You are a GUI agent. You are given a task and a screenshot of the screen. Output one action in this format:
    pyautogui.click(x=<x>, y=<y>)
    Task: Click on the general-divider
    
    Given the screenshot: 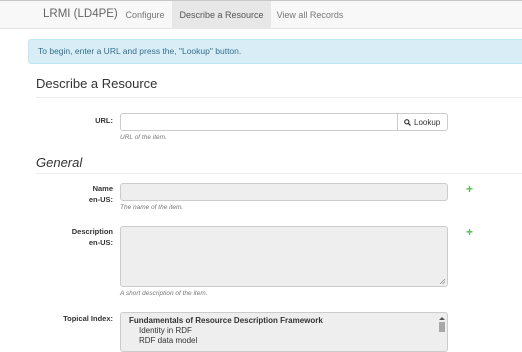 What is the action you would take?
    pyautogui.click(x=279, y=173)
    